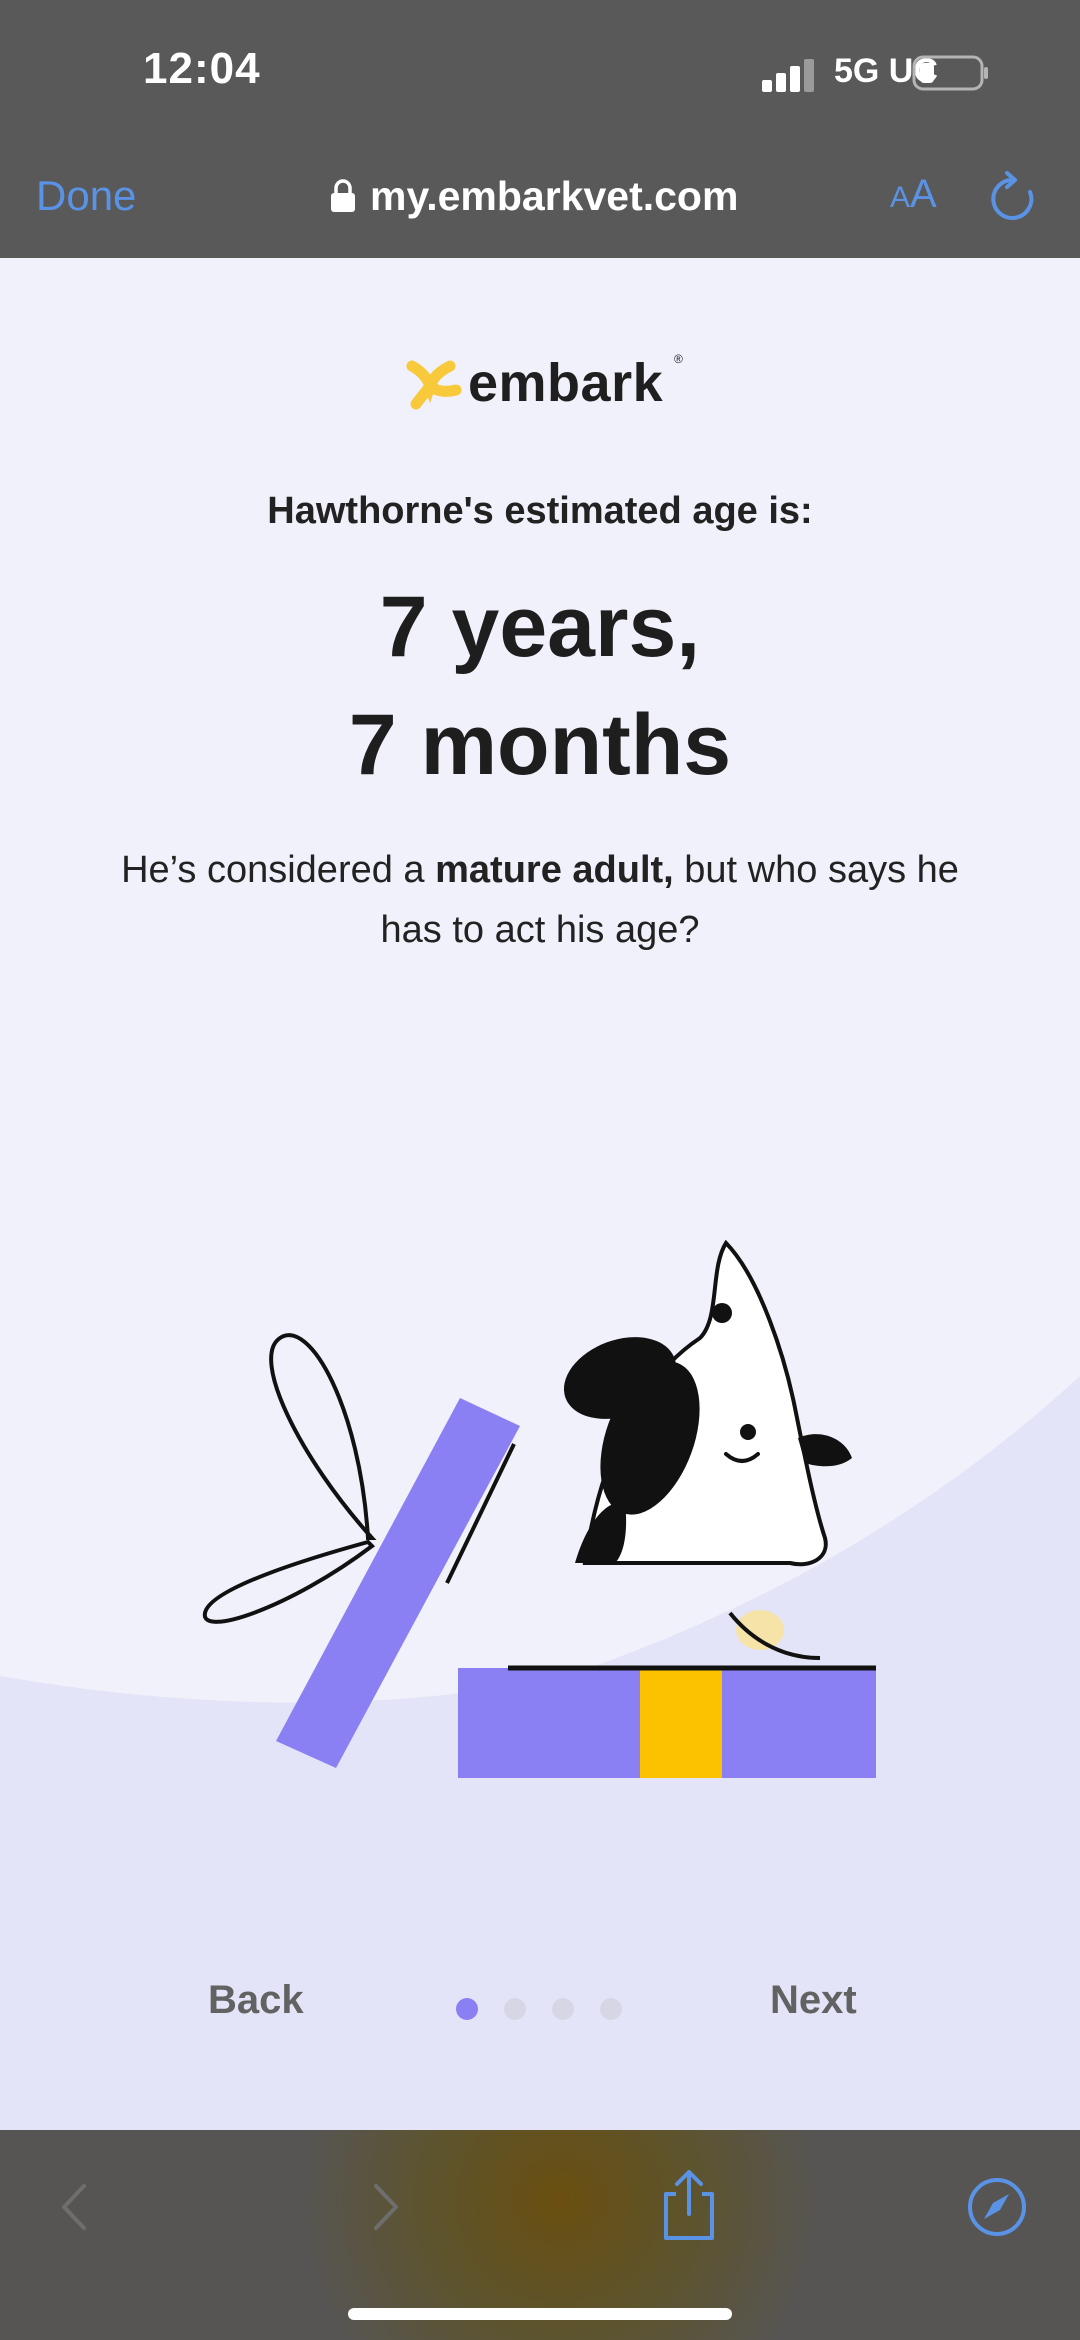  I want to click on onboarding-nav: Back Next, so click(540, 2018).